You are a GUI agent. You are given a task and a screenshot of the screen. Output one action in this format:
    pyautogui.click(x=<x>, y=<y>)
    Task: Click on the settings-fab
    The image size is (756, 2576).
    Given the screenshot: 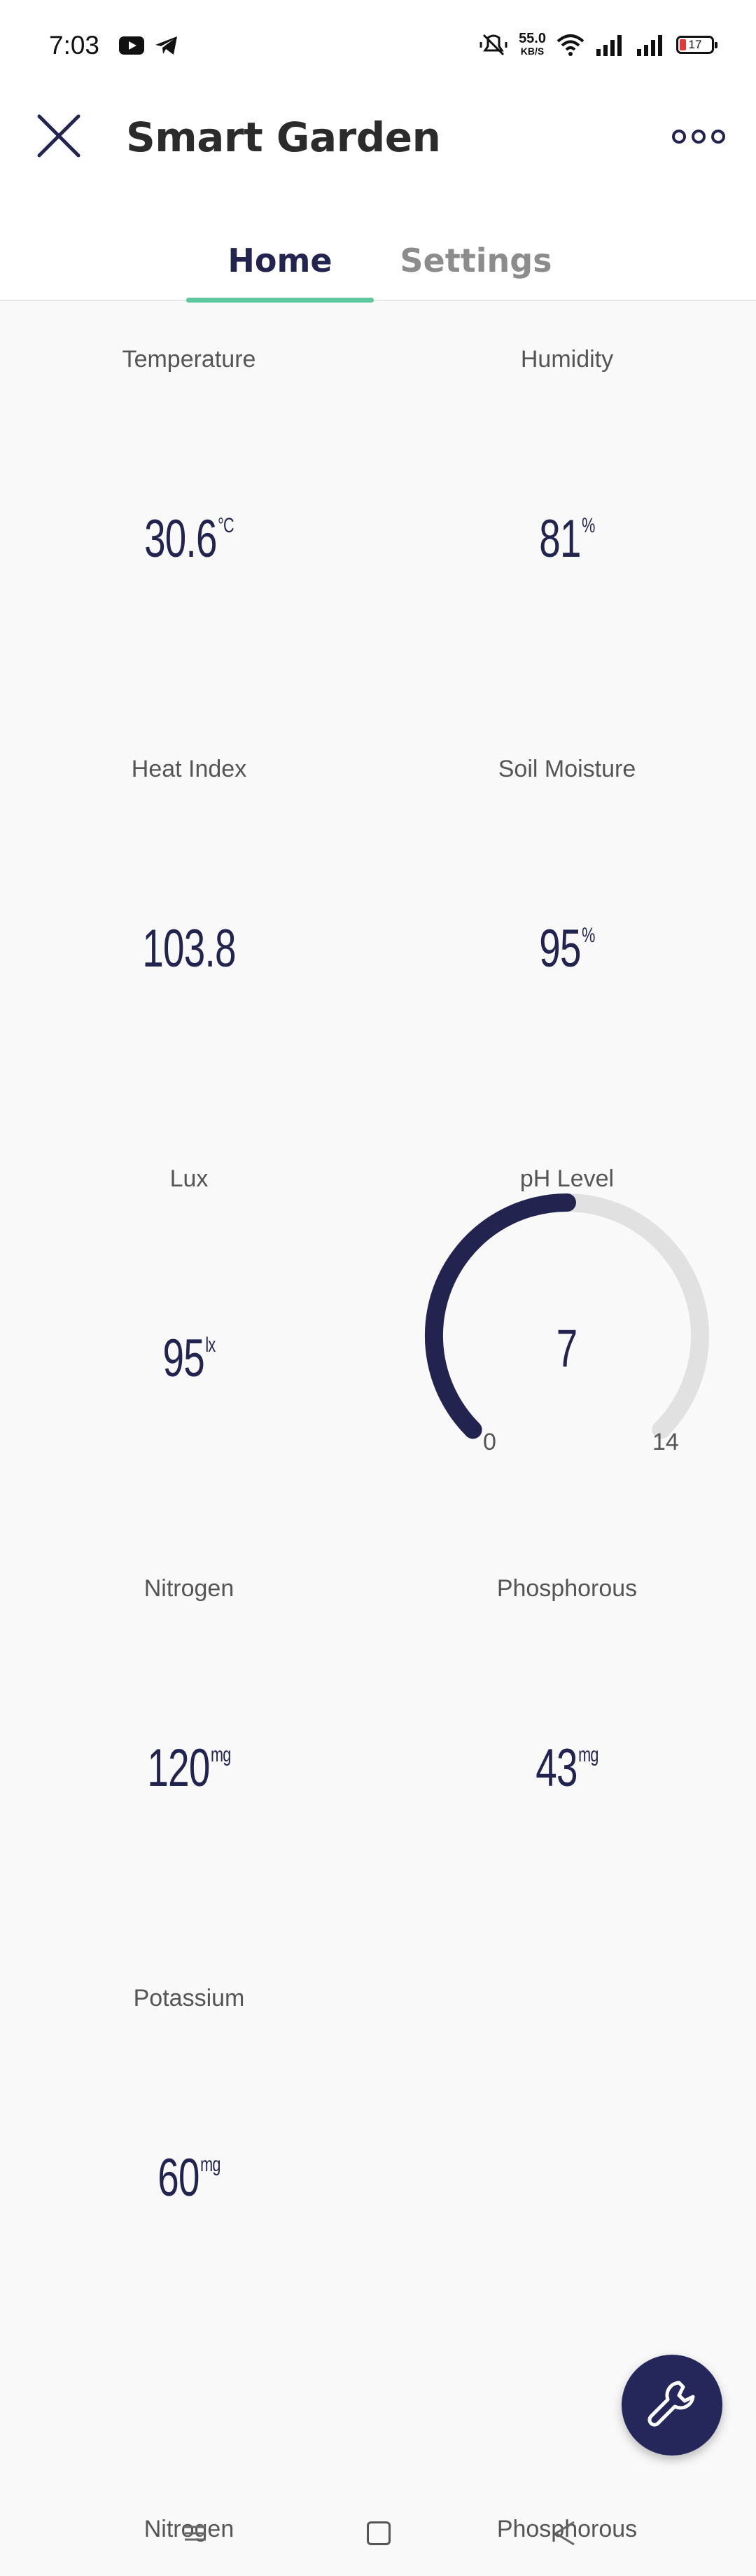 What is the action you would take?
    pyautogui.click(x=672, y=2405)
    